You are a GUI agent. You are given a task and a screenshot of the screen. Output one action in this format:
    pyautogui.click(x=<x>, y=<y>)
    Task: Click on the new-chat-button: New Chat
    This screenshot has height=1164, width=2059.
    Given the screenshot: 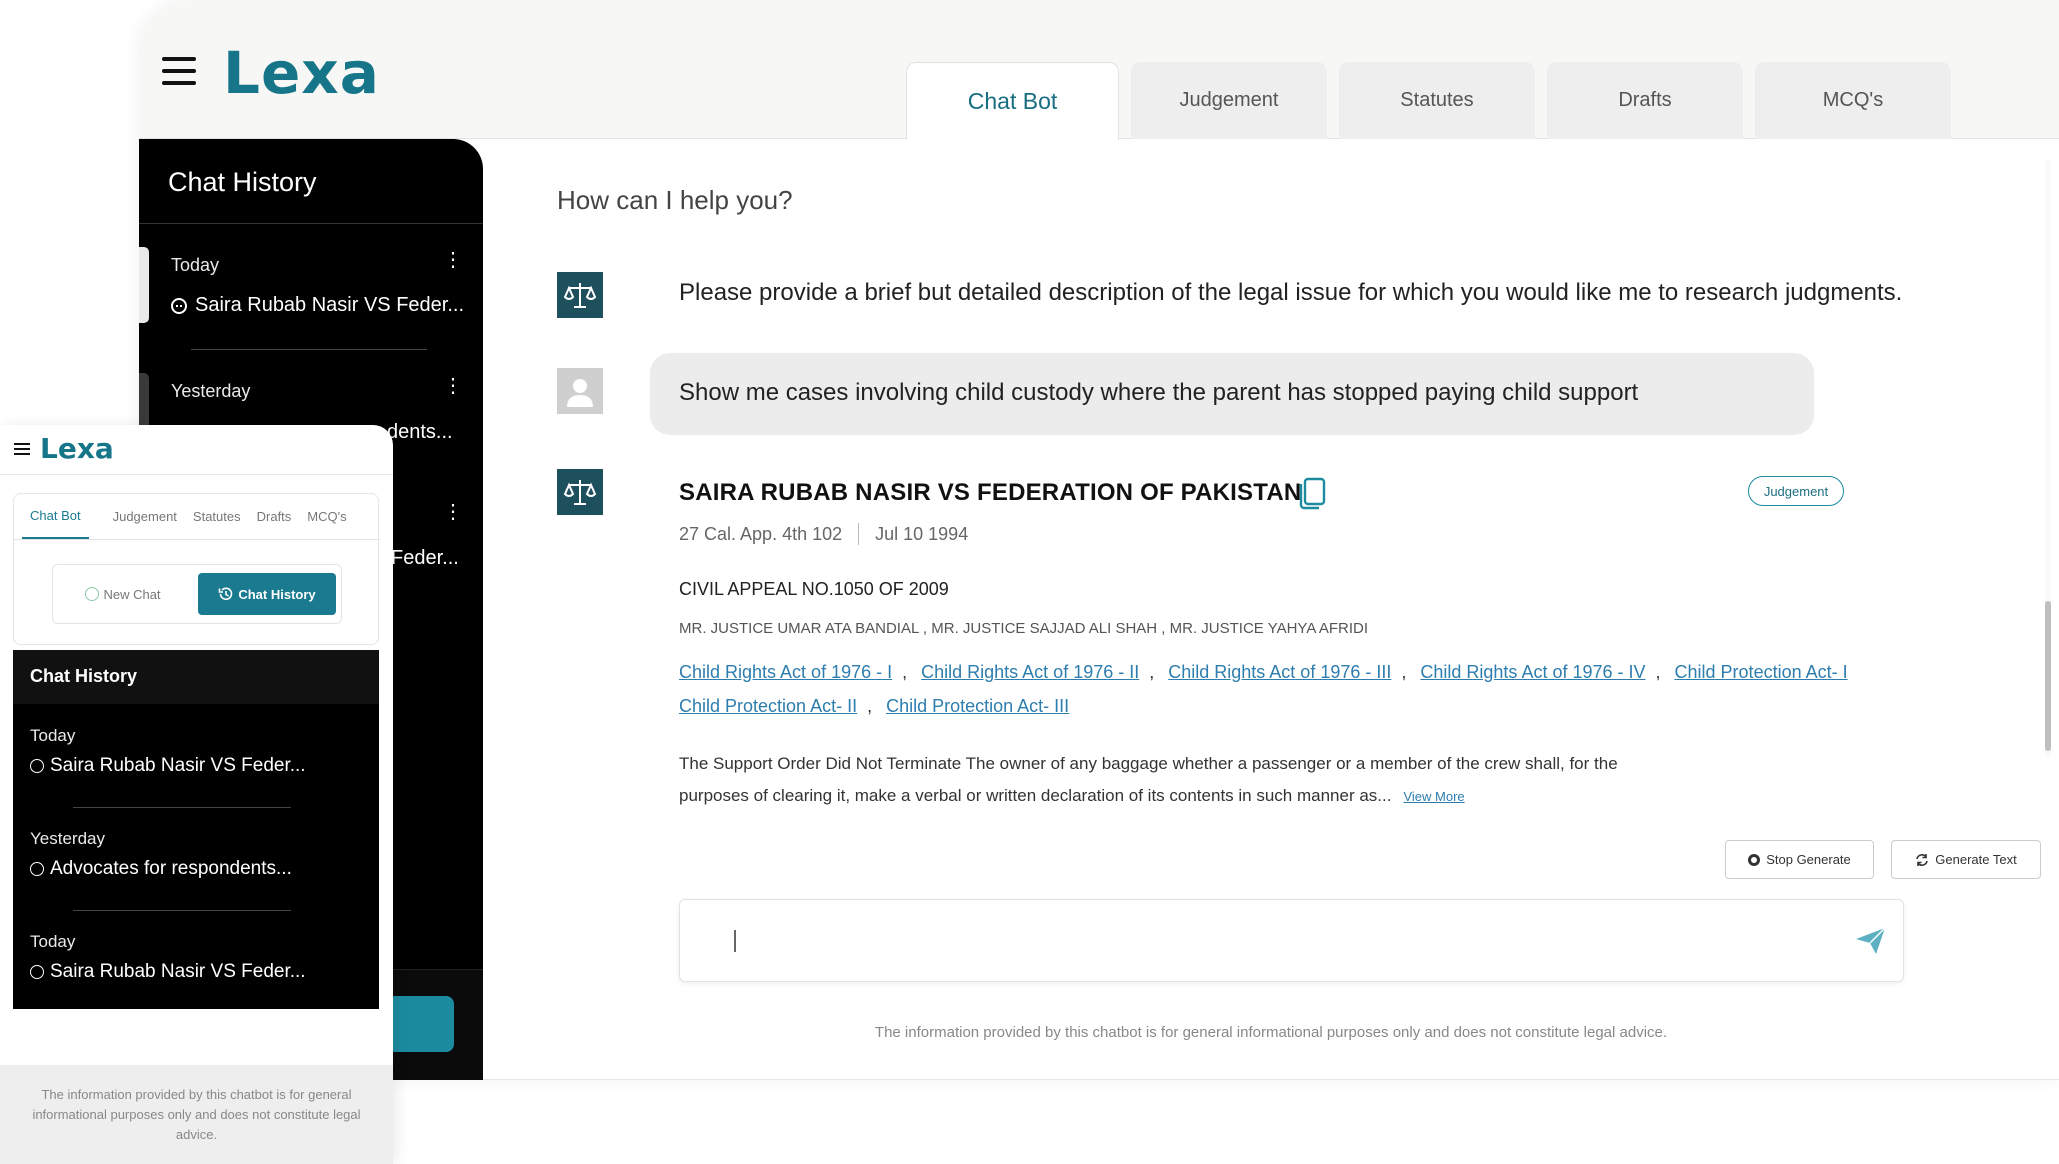 What is the action you would take?
    pyautogui.click(x=123, y=594)
    